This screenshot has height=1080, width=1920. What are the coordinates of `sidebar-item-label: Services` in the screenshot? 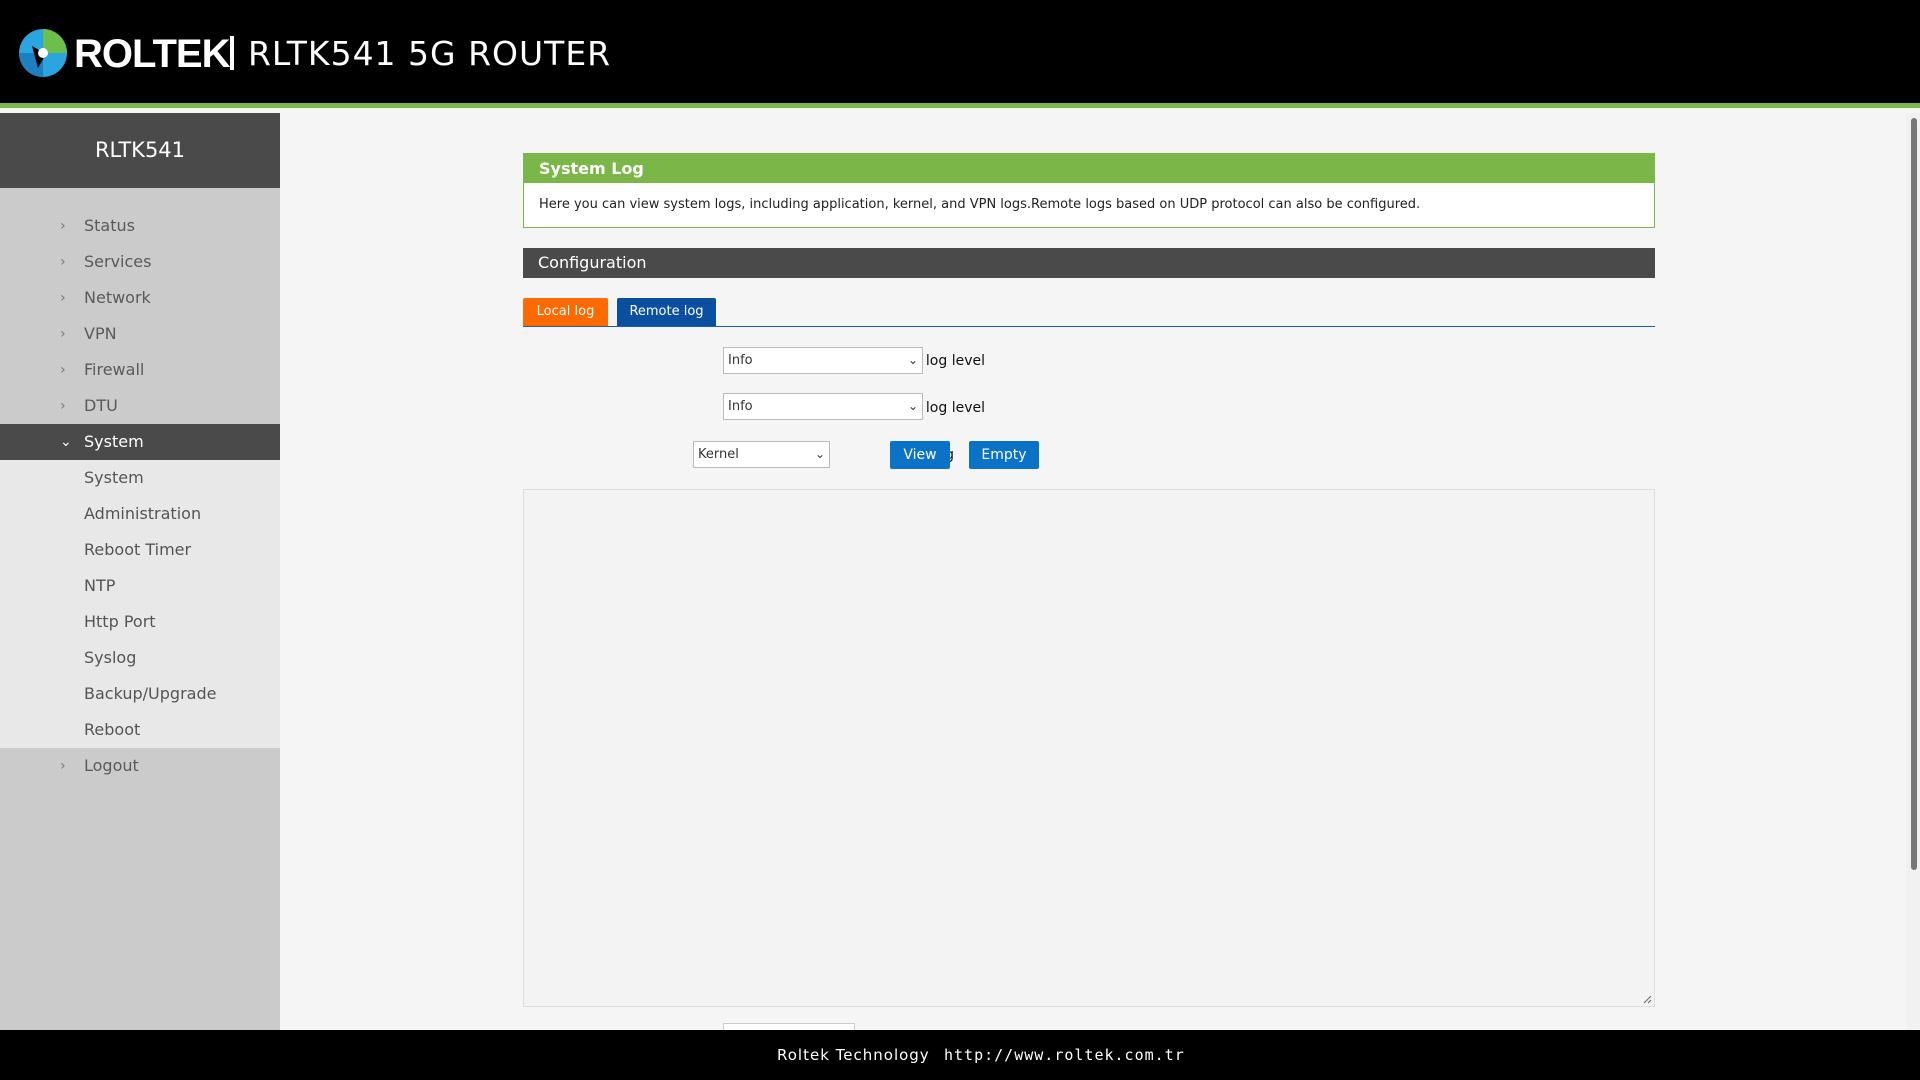 It's located at (118, 261).